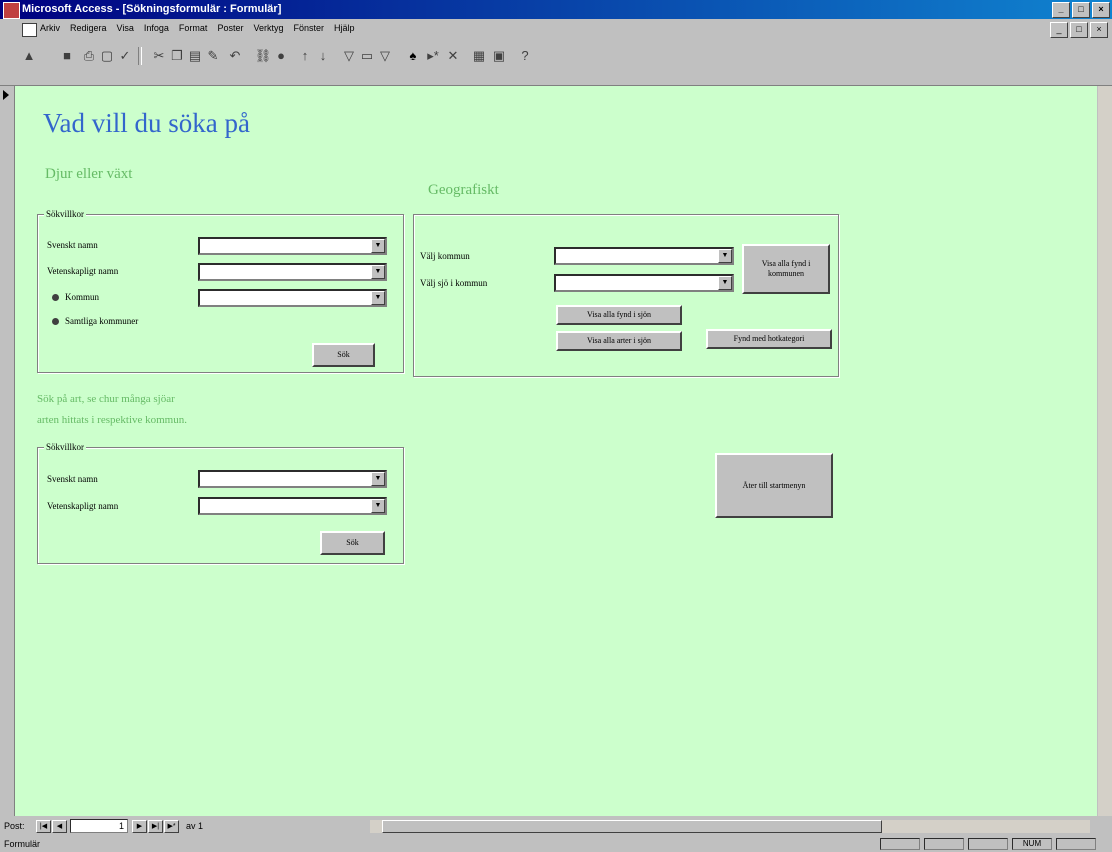 The width and height of the screenshot is (1112, 852). Describe the element at coordinates (786, 269) in the screenshot. I see `visa-alla-fynd-kommun-button: Visa alla fynd i kommunen` at that location.